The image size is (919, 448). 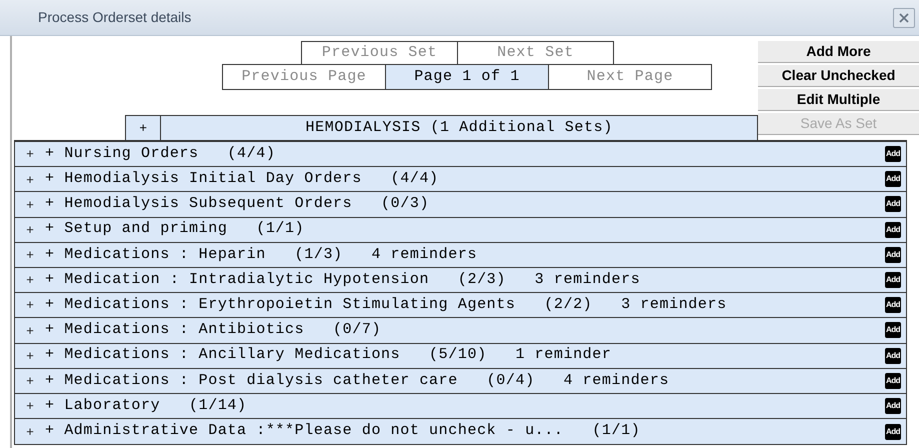 What do you see at coordinates (242, 179) in the screenshot?
I see `section-label: + Hemodialysis Initial Day Orders (4/4)` at bounding box center [242, 179].